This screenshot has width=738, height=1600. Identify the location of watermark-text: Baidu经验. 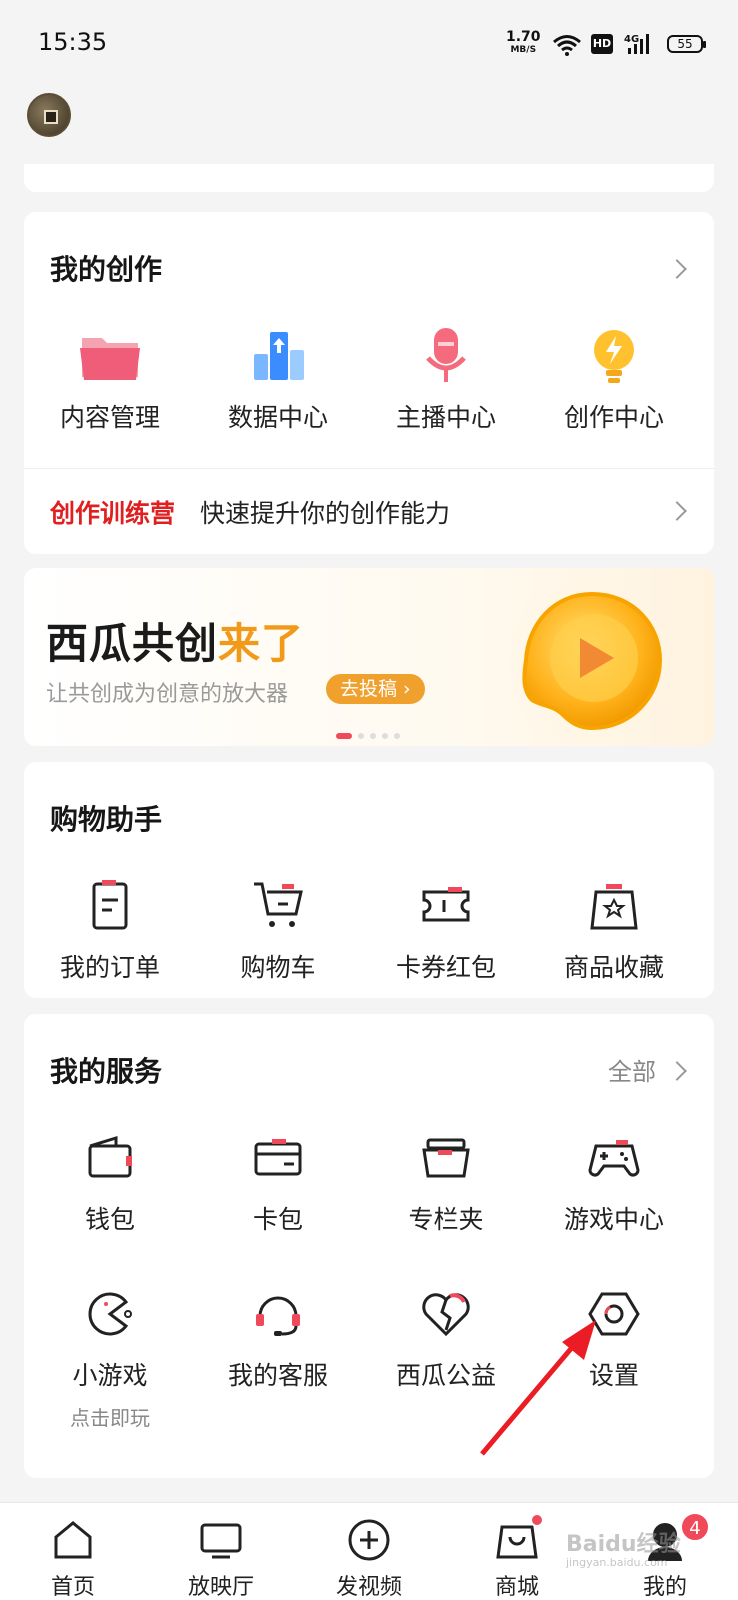
(623, 1544).